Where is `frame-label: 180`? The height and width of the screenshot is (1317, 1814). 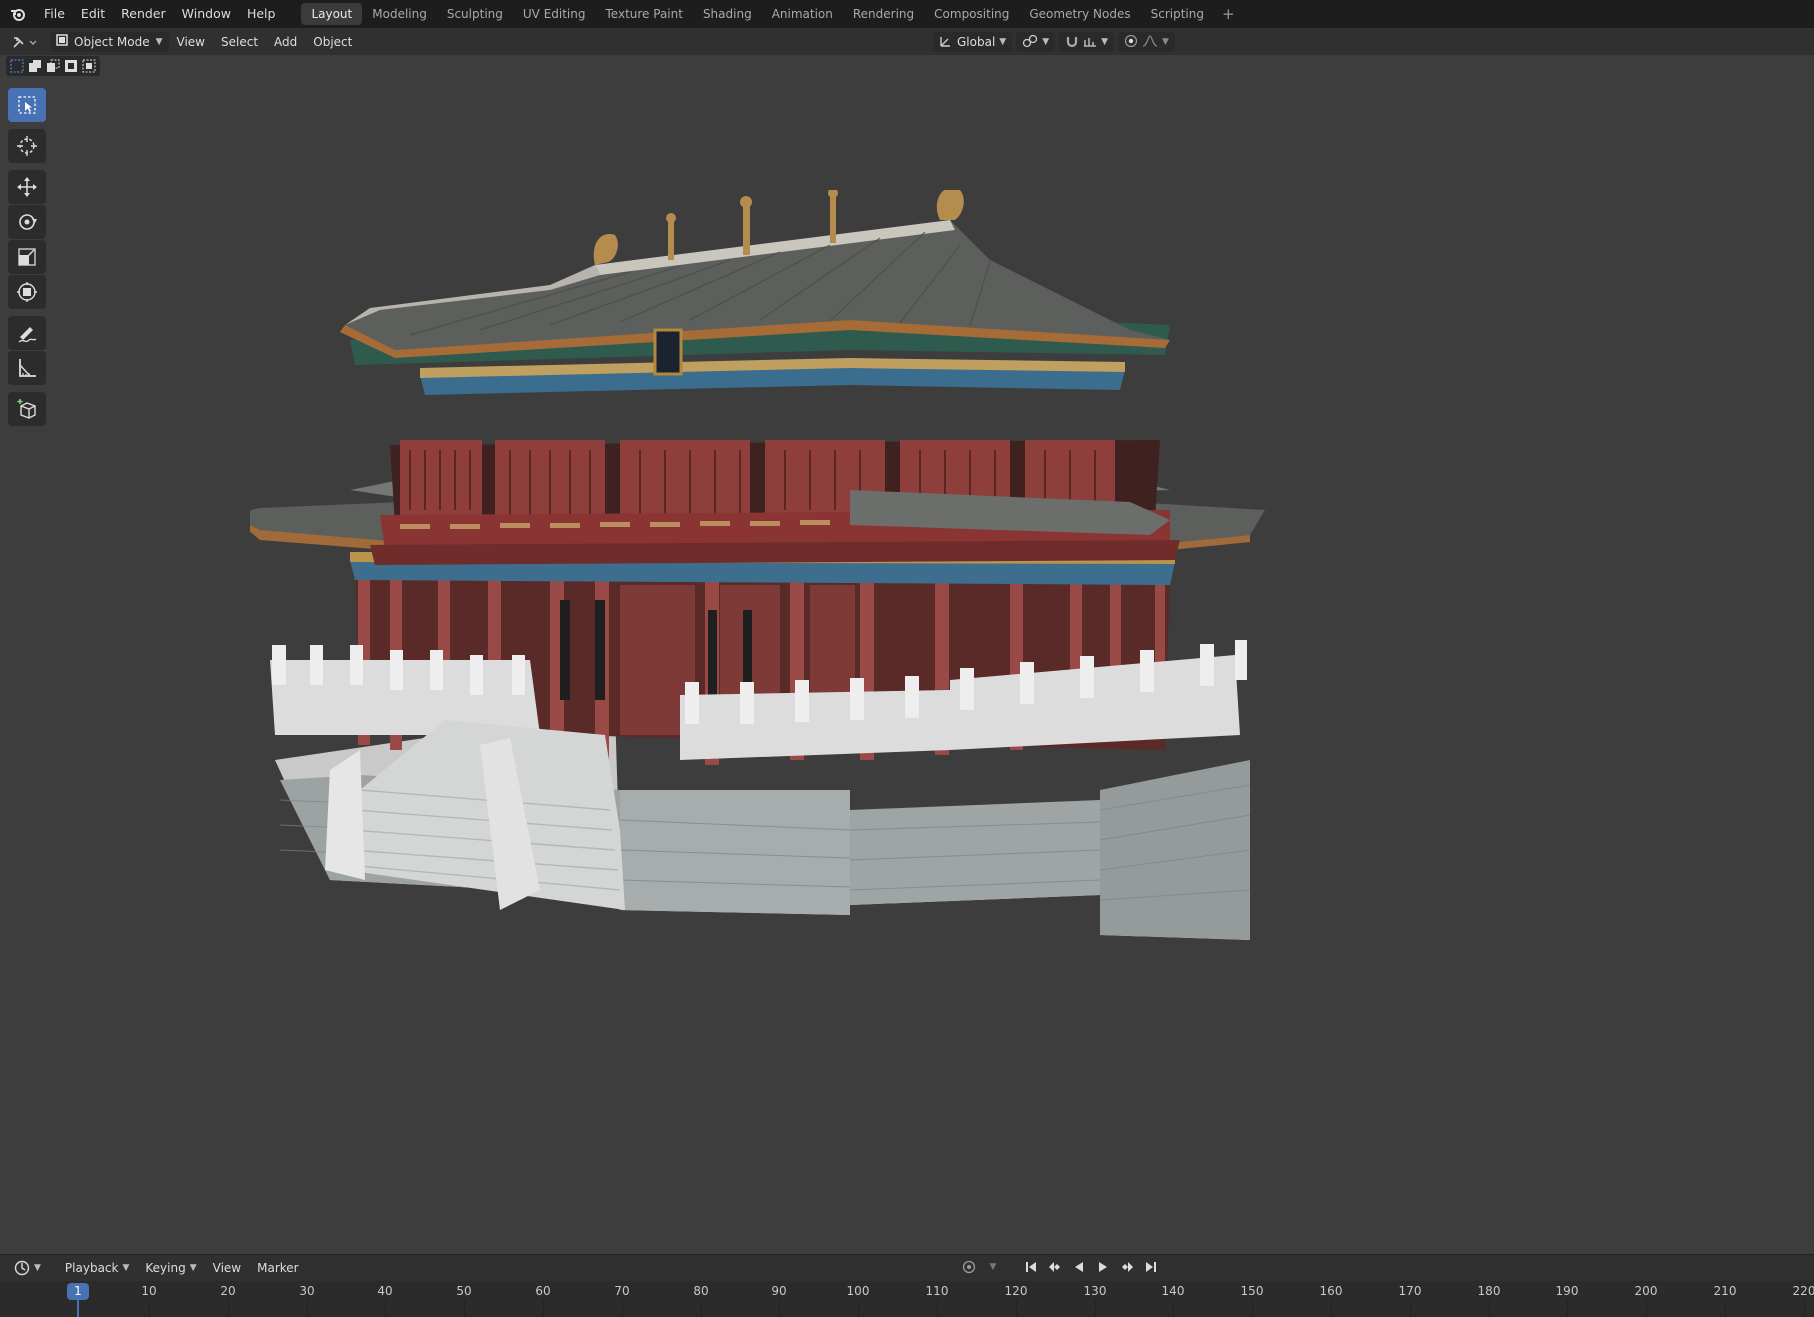 frame-label: 180 is located at coordinates (1489, 1291).